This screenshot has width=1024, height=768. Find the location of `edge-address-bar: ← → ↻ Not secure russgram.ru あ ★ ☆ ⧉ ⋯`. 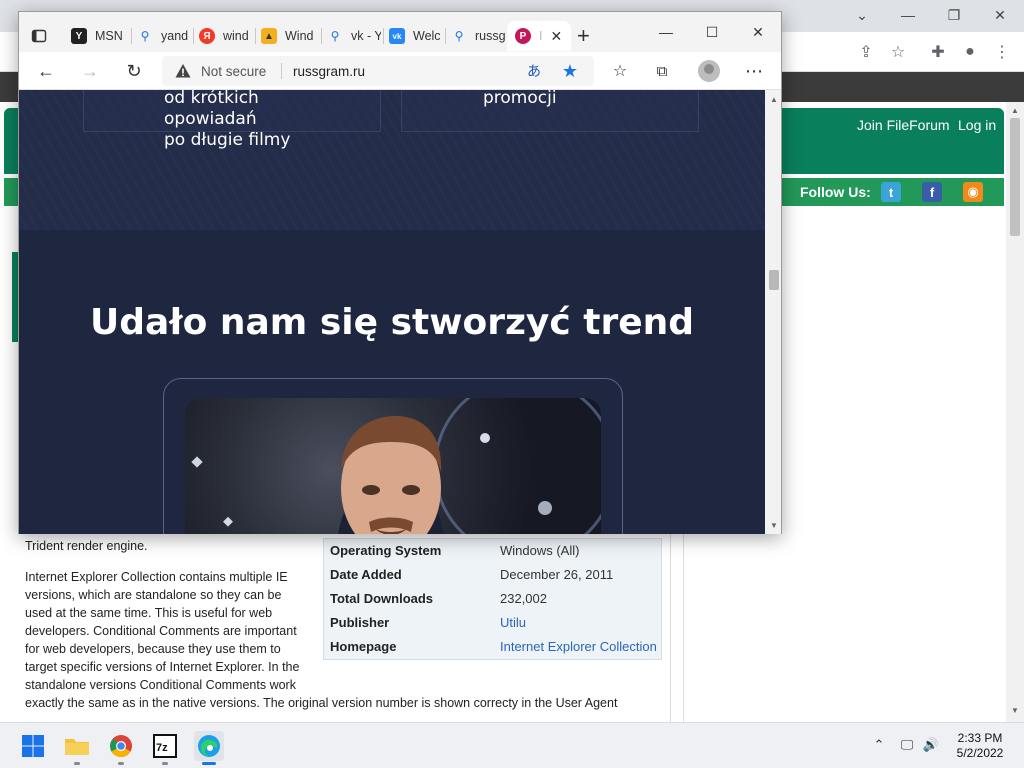

edge-address-bar: ← → ↻ Not secure russgram.ru あ ★ ☆ ⧉ ⋯ is located at coordinates (400, 71).